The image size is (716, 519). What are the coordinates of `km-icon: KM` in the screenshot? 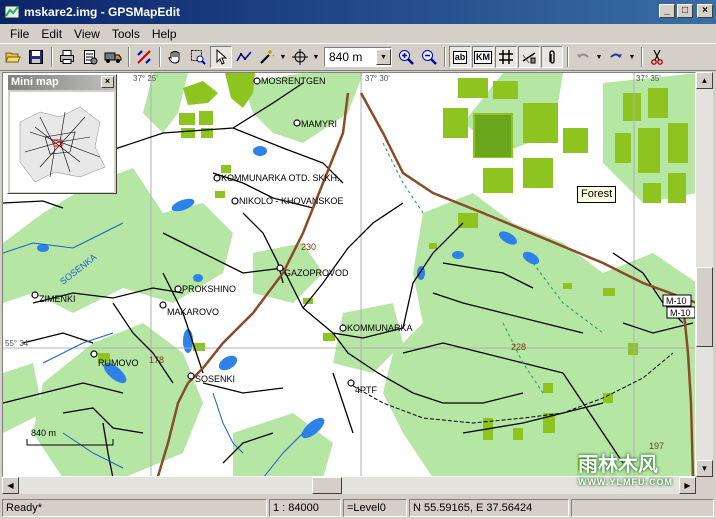 It's located at (483, 57).